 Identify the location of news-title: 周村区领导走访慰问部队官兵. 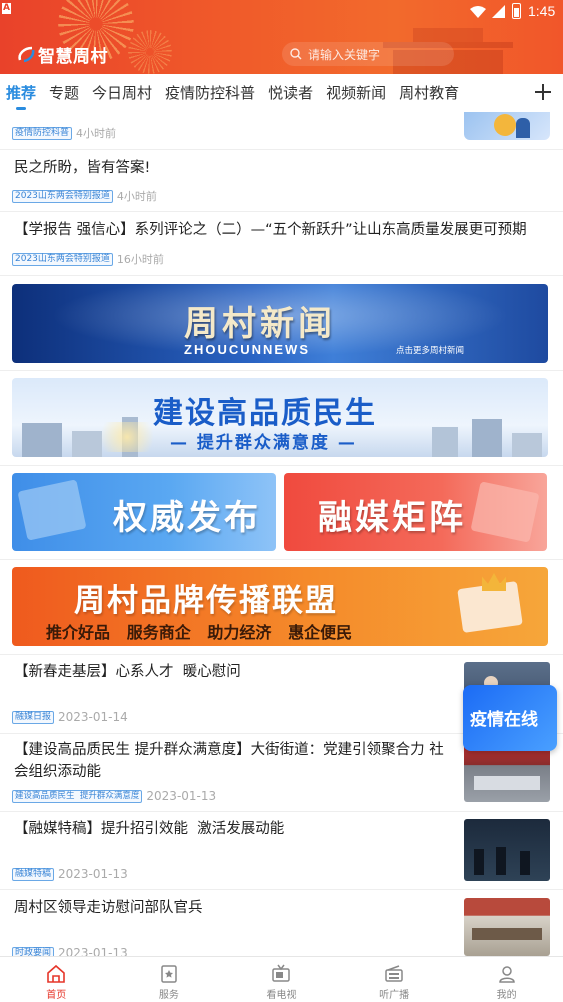
(108, 908).